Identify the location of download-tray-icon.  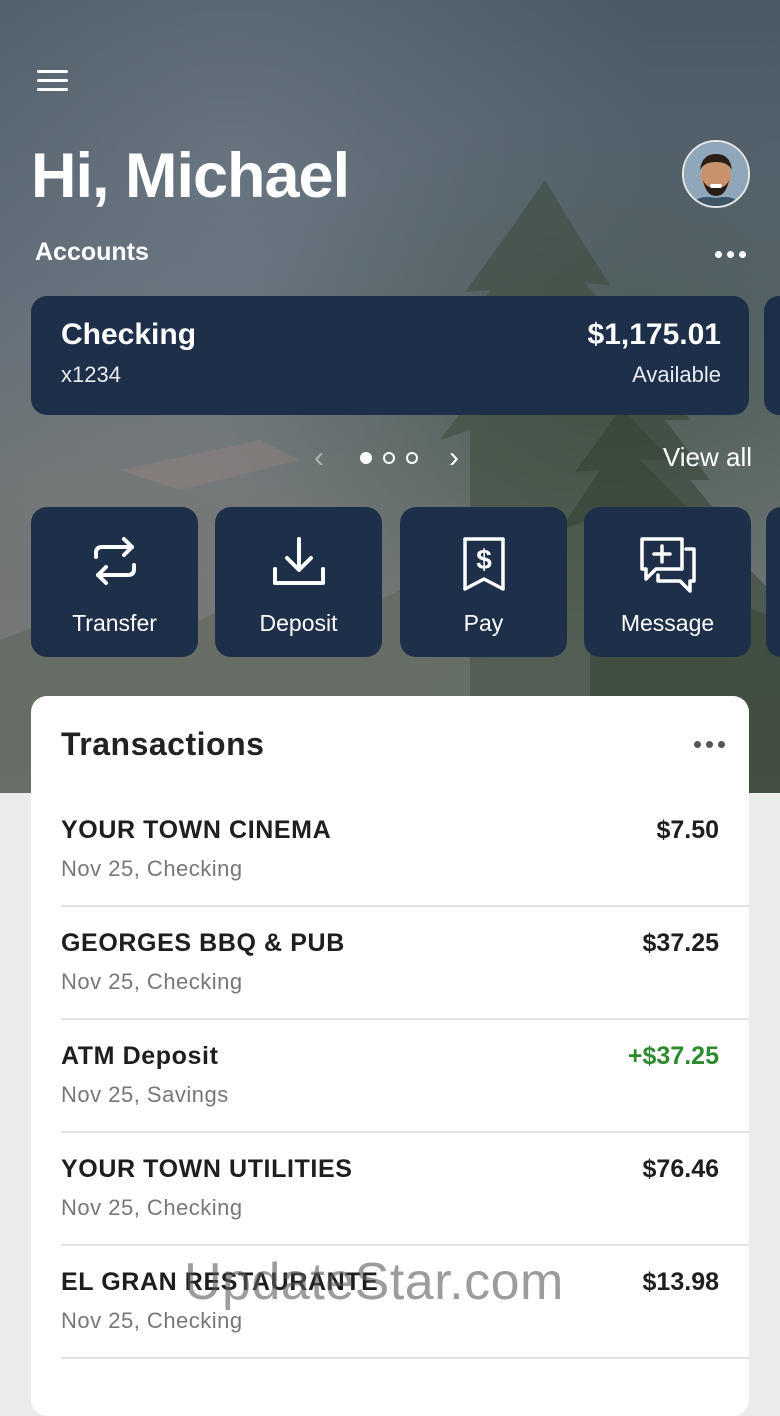
(298, 561).